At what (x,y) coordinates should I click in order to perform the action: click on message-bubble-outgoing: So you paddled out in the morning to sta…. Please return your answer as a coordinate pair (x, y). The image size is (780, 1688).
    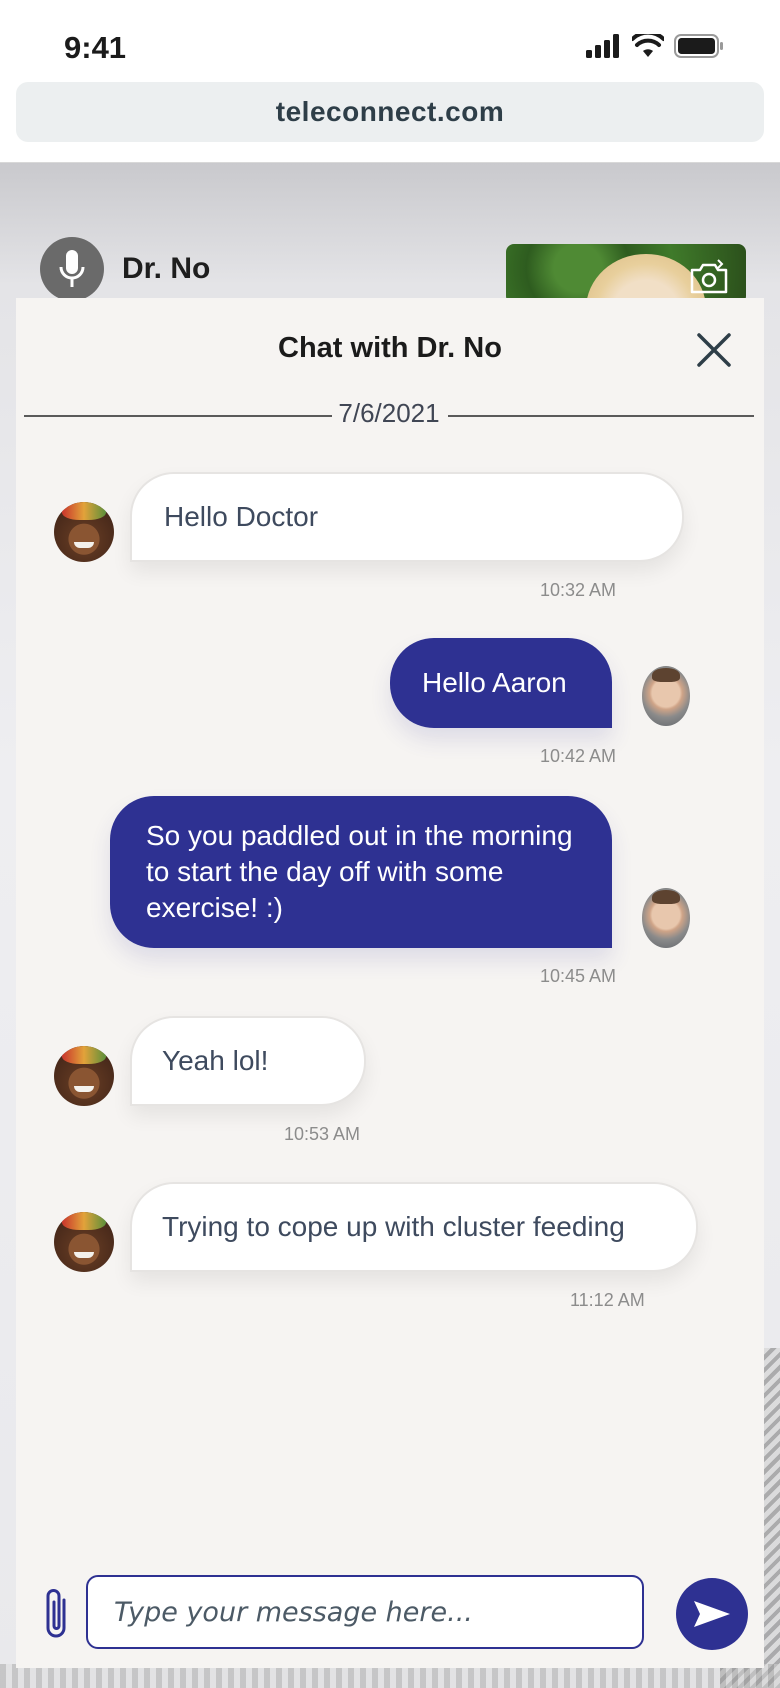
    Looking at the image, I should click on (361, 872).